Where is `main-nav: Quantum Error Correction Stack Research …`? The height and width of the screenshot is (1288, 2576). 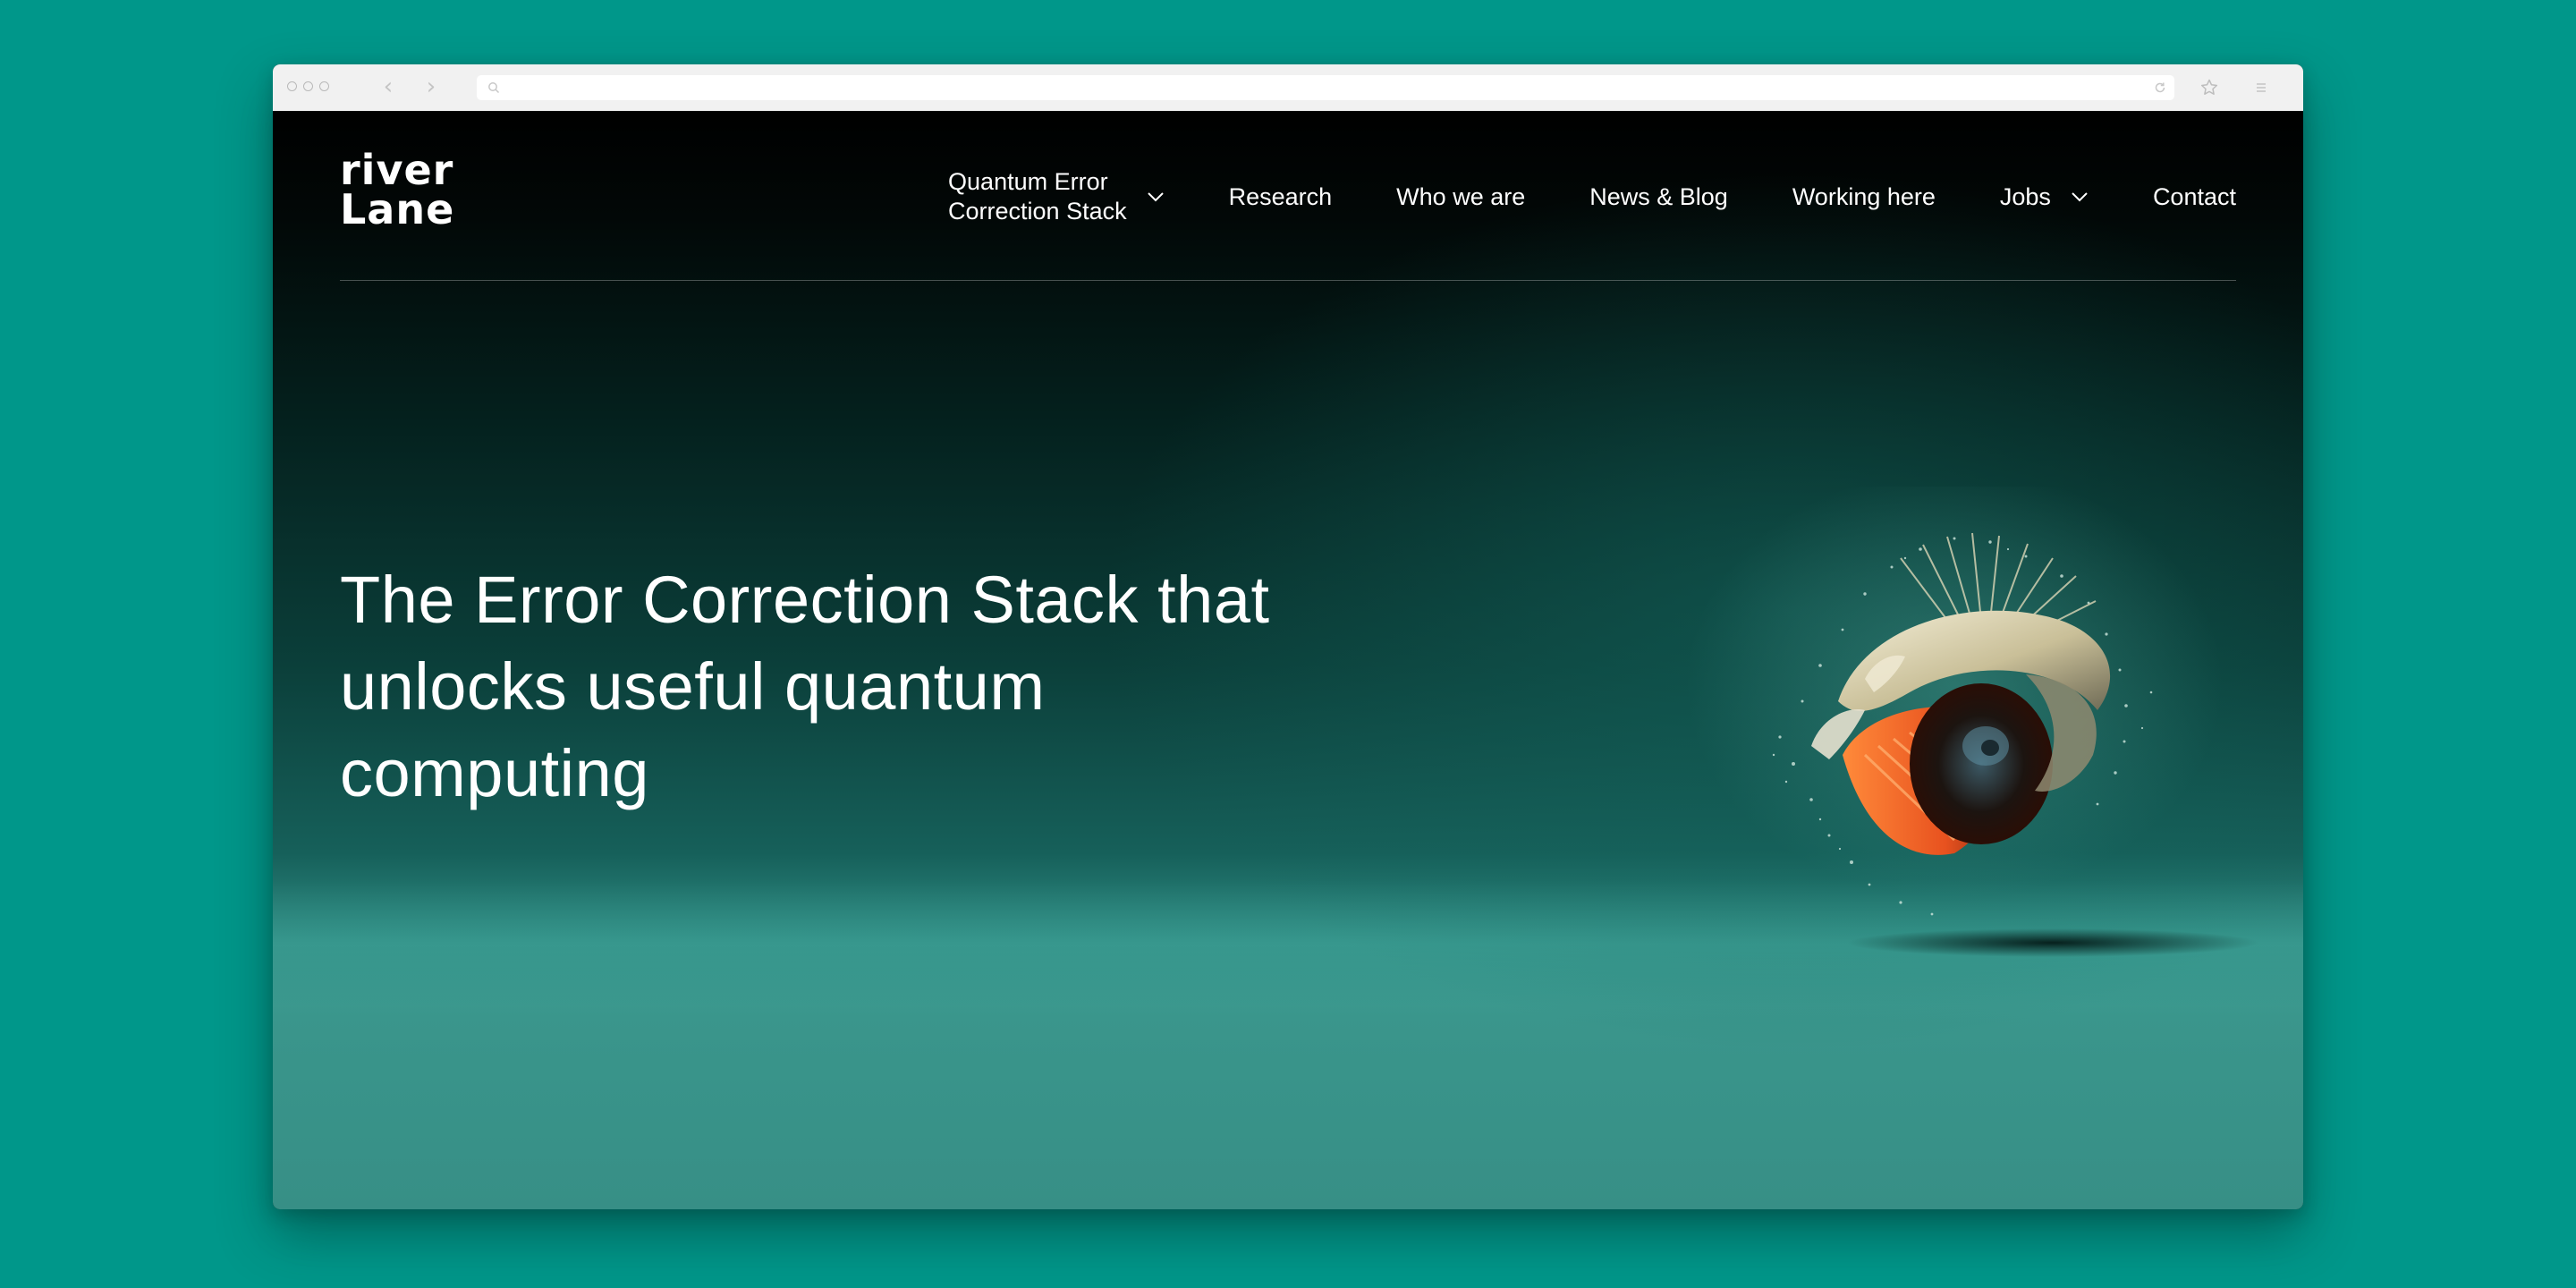
main-nav: Quantum Error Correction Stack Research … is located at coordinates (1592, 197).